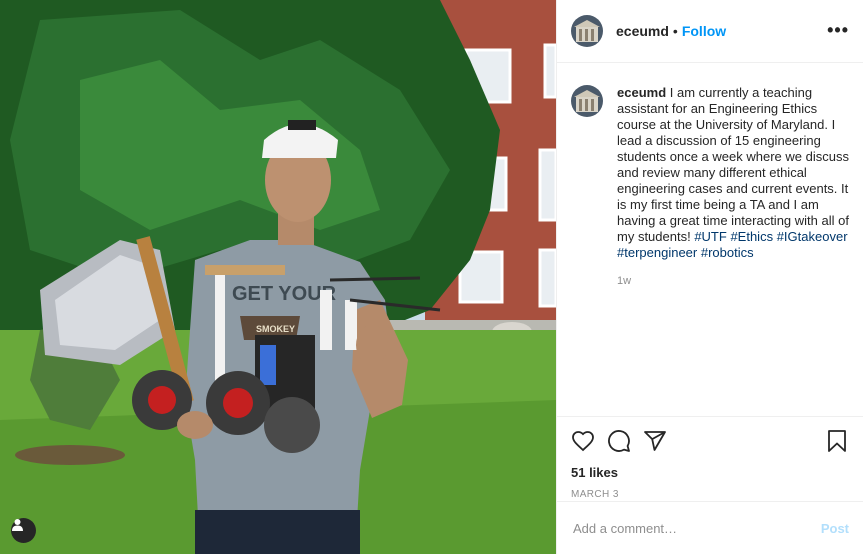 This screenshot has height=554, width=863. Describe the element at coordinates (835, 528) in the screenshot. I see `post-comment-button: Post` at that location.